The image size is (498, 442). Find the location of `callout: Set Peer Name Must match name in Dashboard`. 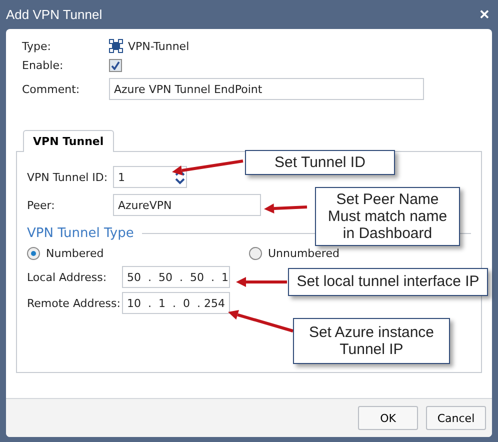

callout: Set Peer Name Must match name in Dashboard is located at coordinates (387, 216).